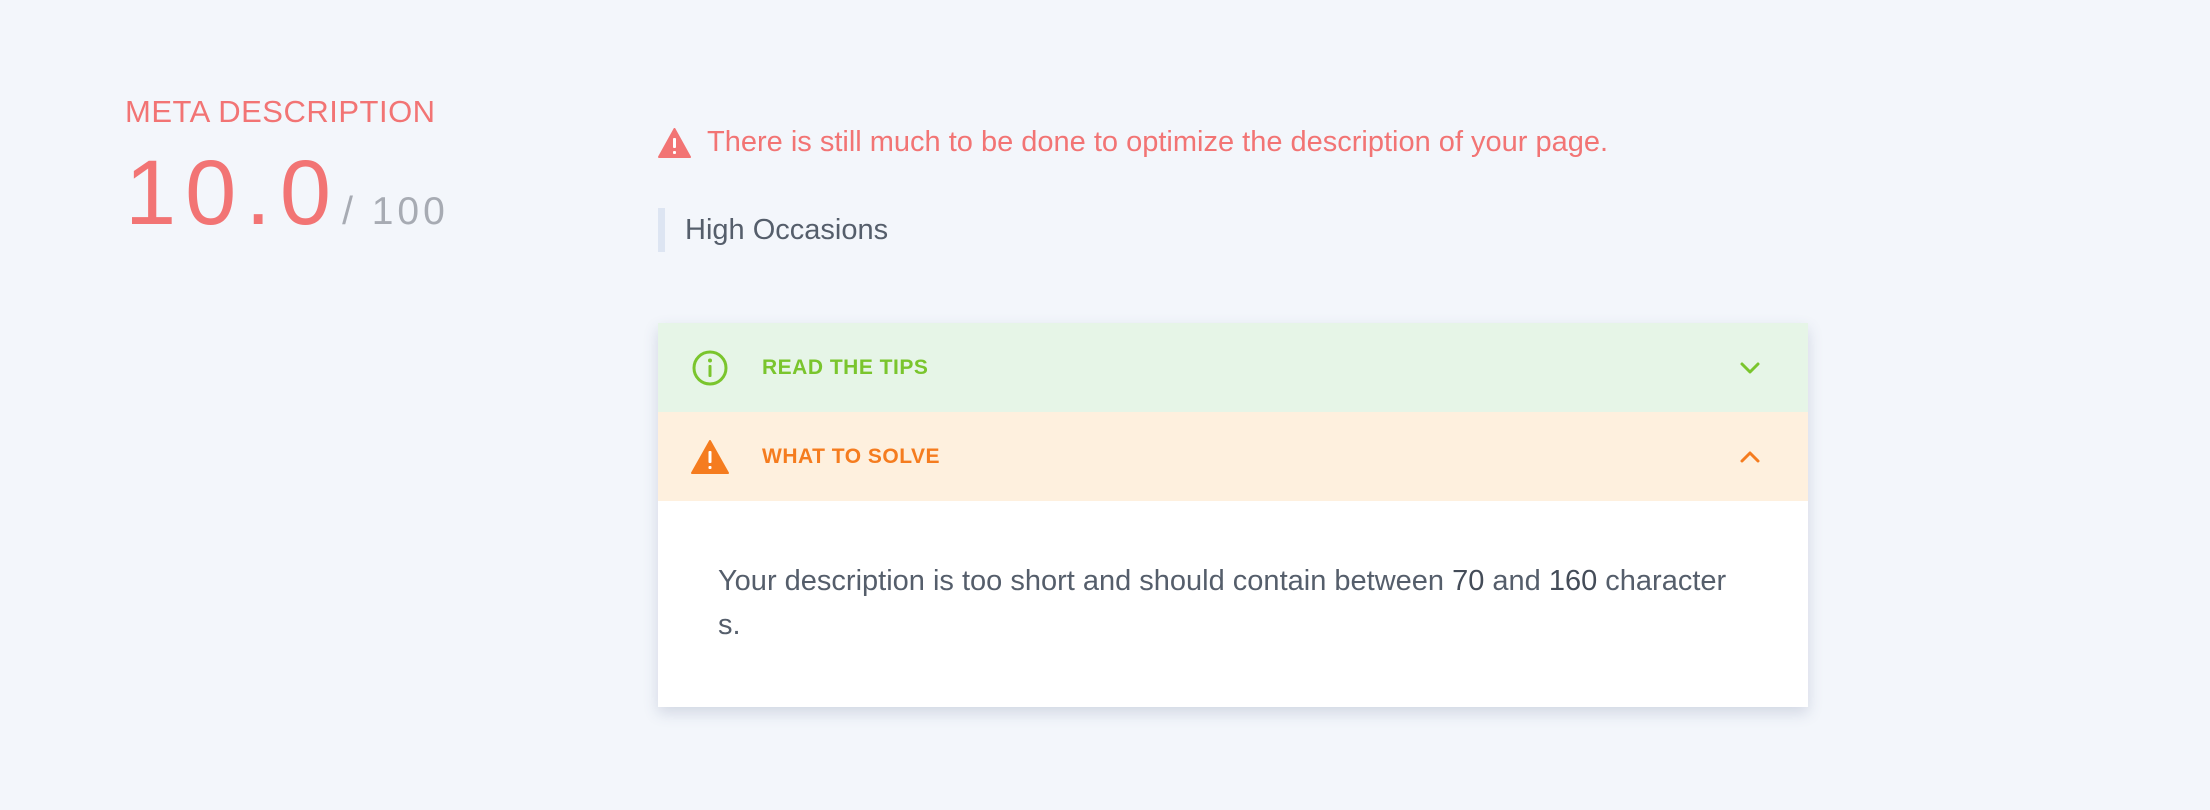 Image resolution: width=2210 pixels, height=810 pixels. I want to click on score-max: / 100, so click(395, 211).